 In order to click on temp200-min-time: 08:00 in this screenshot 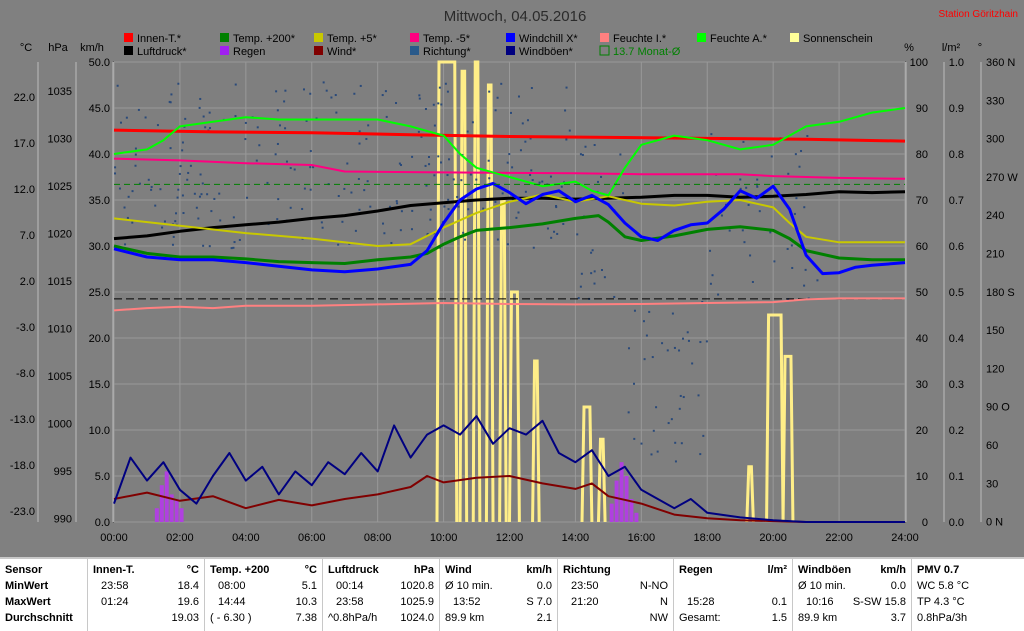, I will do `click(232, 586)`.